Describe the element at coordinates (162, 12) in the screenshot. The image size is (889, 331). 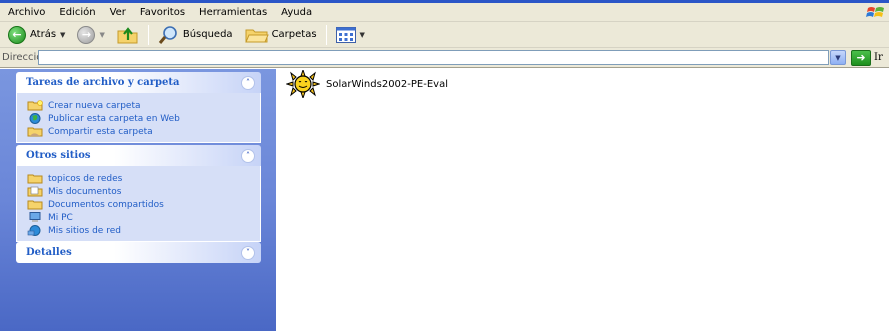
I see `menu-favoritos: Favoritos` at that location.